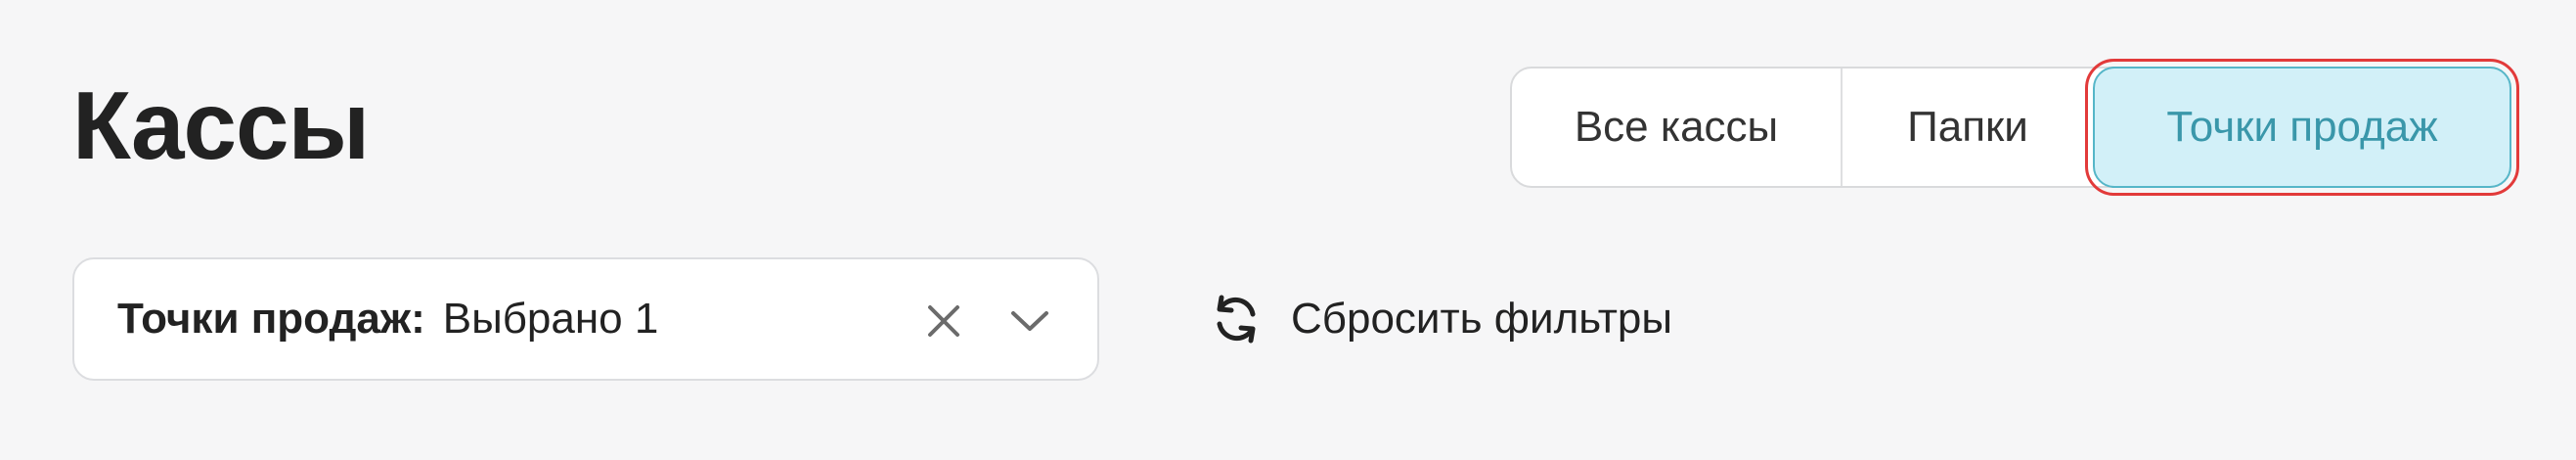  I want to click on reset-filters-button: Сбросить фильтры, so click(1441, 319).